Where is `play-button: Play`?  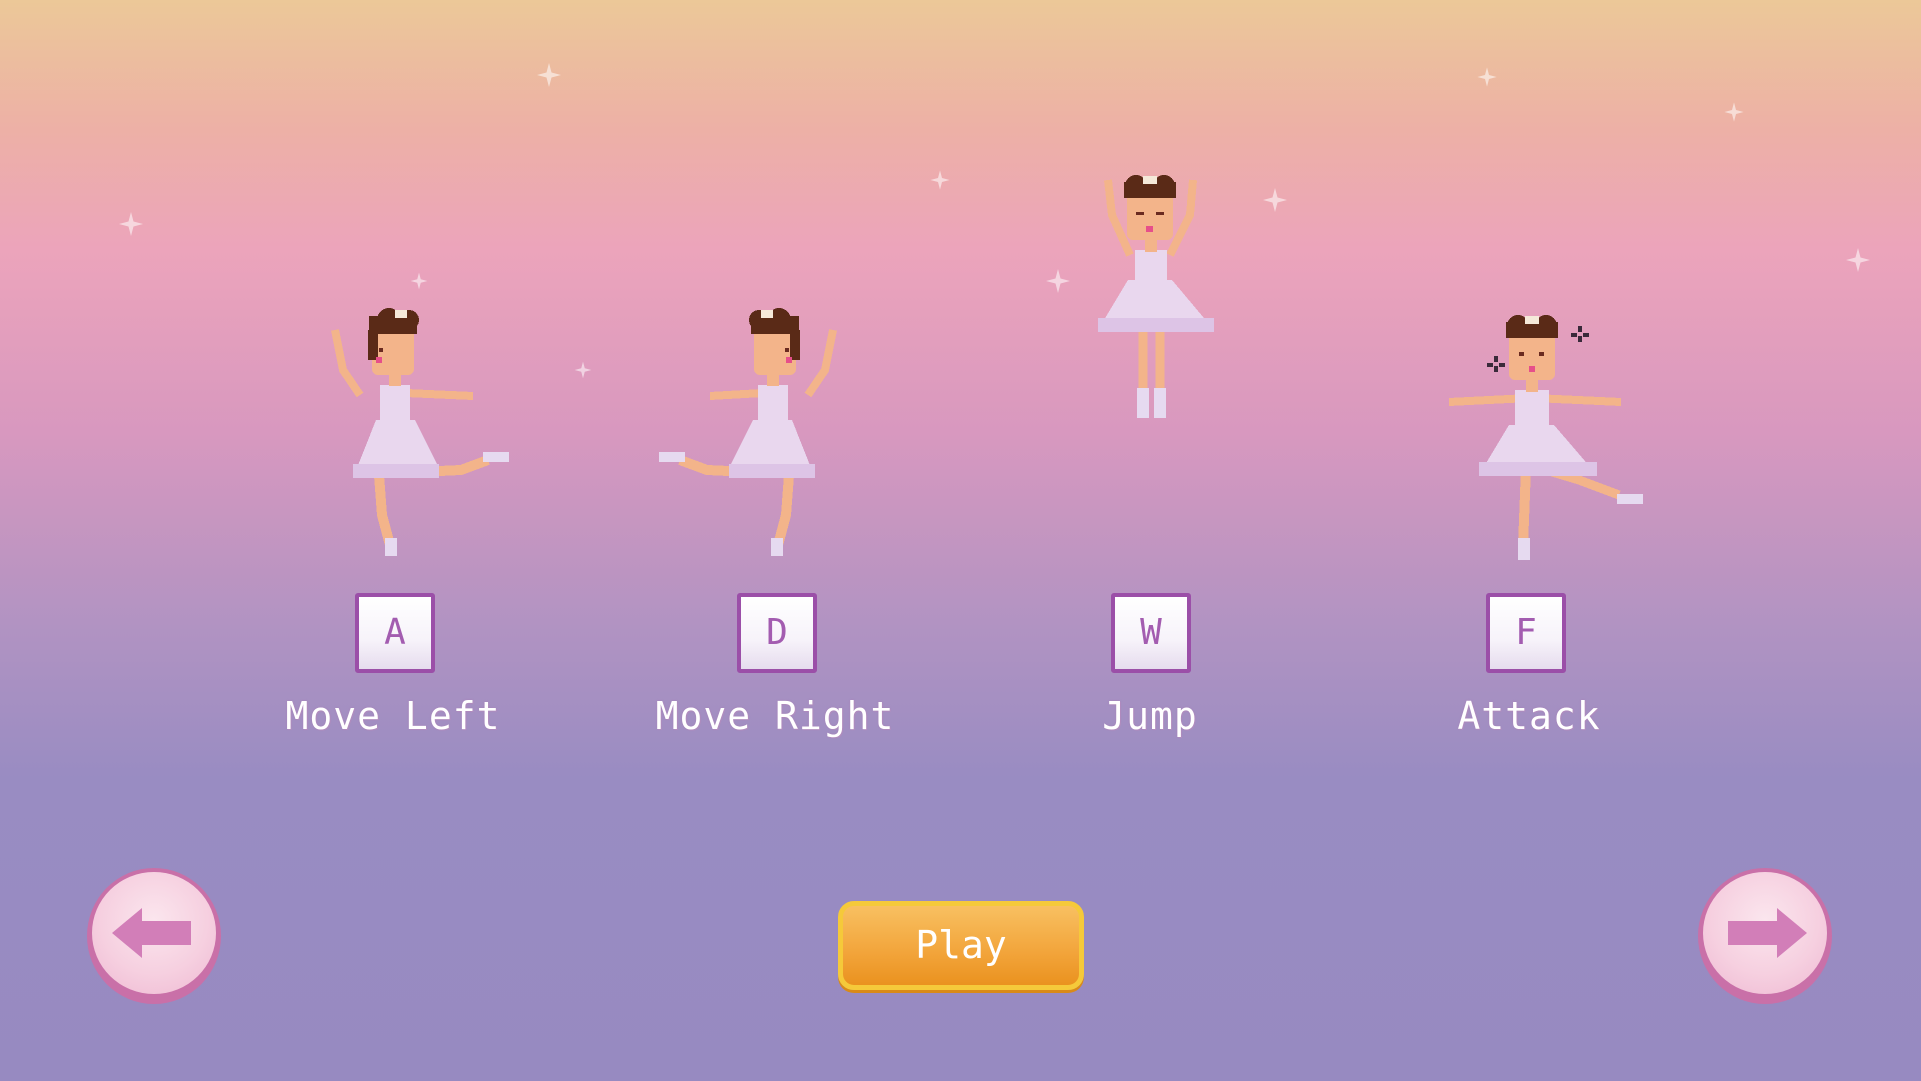
play-button: Play is located at coordinates (961, 945).